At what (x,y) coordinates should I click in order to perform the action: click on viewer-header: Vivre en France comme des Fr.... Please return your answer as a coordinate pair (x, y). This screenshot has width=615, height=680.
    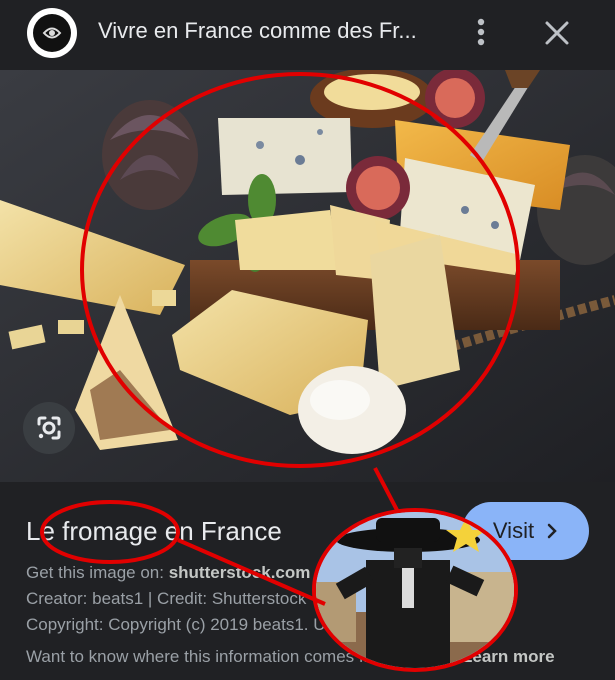
    Looking at the image, I should click on (307, 35).